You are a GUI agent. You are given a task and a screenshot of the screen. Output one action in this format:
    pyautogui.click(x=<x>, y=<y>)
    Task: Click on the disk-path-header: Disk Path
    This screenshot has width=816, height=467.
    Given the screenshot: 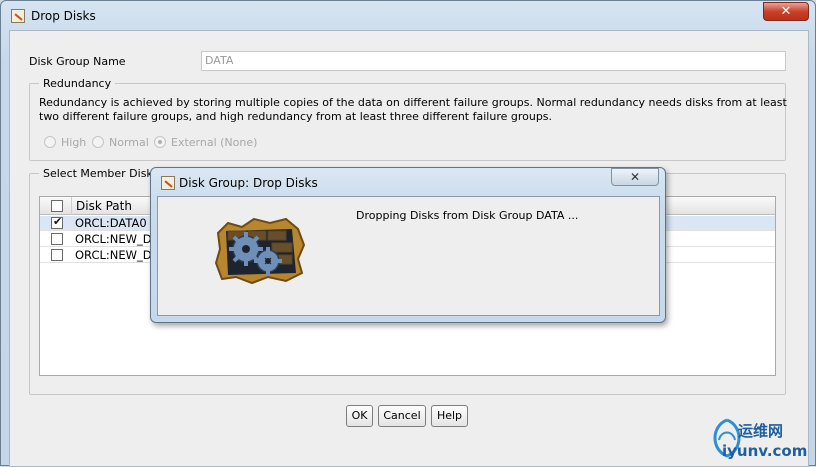 What is the action you would take?
    pyautogui.click(x=104, y=206)
    